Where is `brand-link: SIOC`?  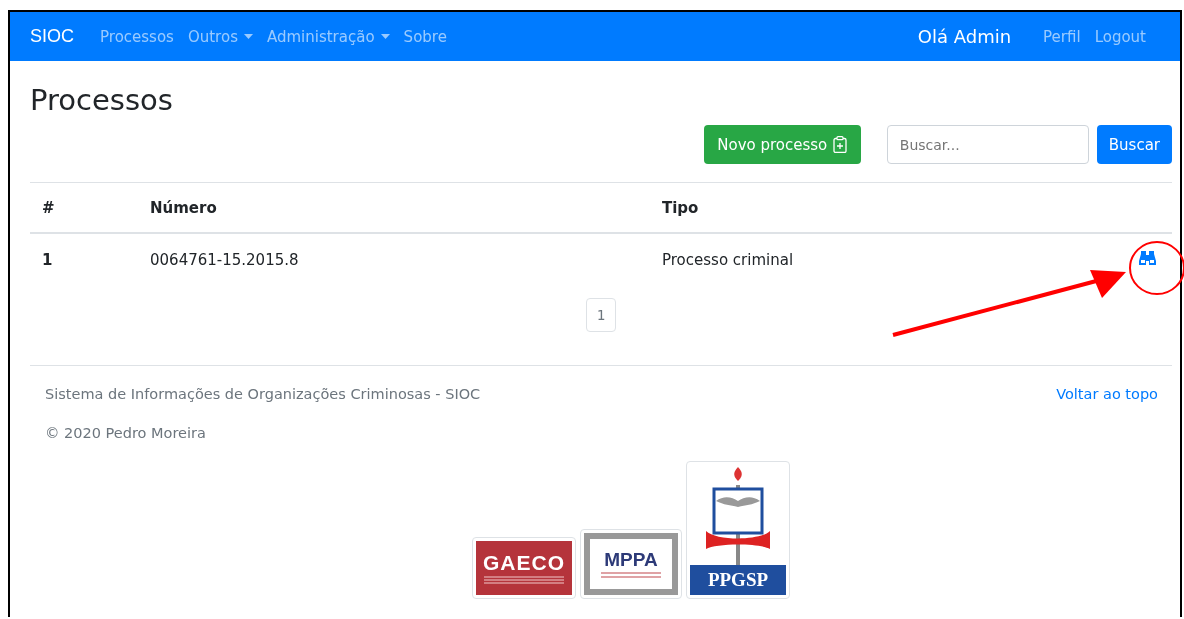 brand-link: SIOC is located at coordinates (52, 36).